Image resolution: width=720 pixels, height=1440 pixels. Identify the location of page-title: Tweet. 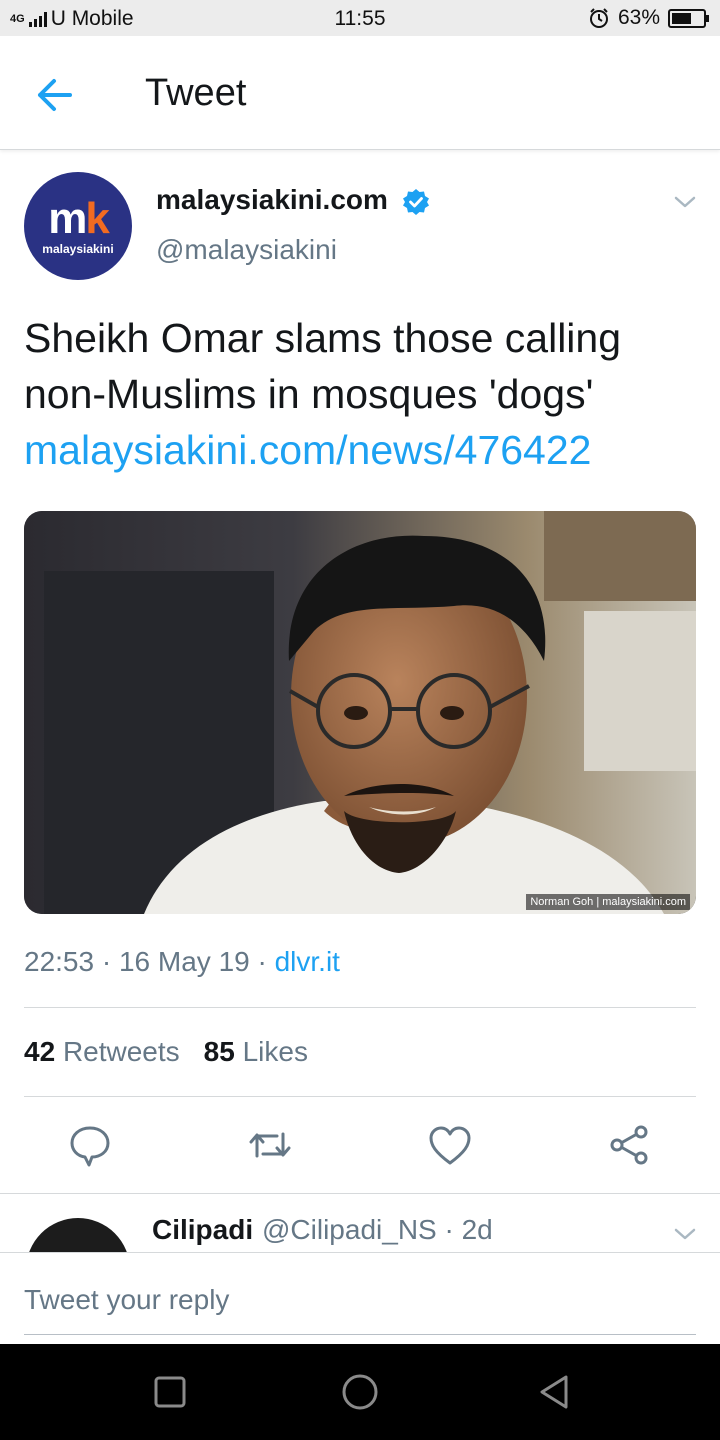
(196, 93).